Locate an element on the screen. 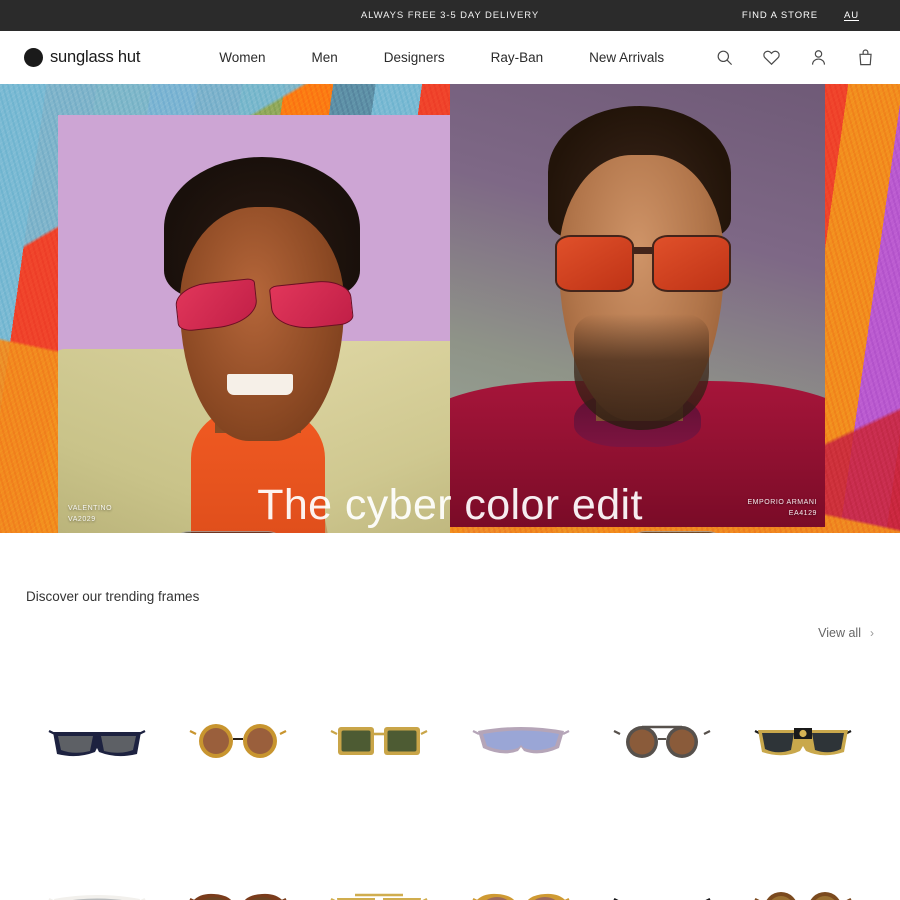  black-square-grey-sunglasses-image is located at coordinates (662, 899).